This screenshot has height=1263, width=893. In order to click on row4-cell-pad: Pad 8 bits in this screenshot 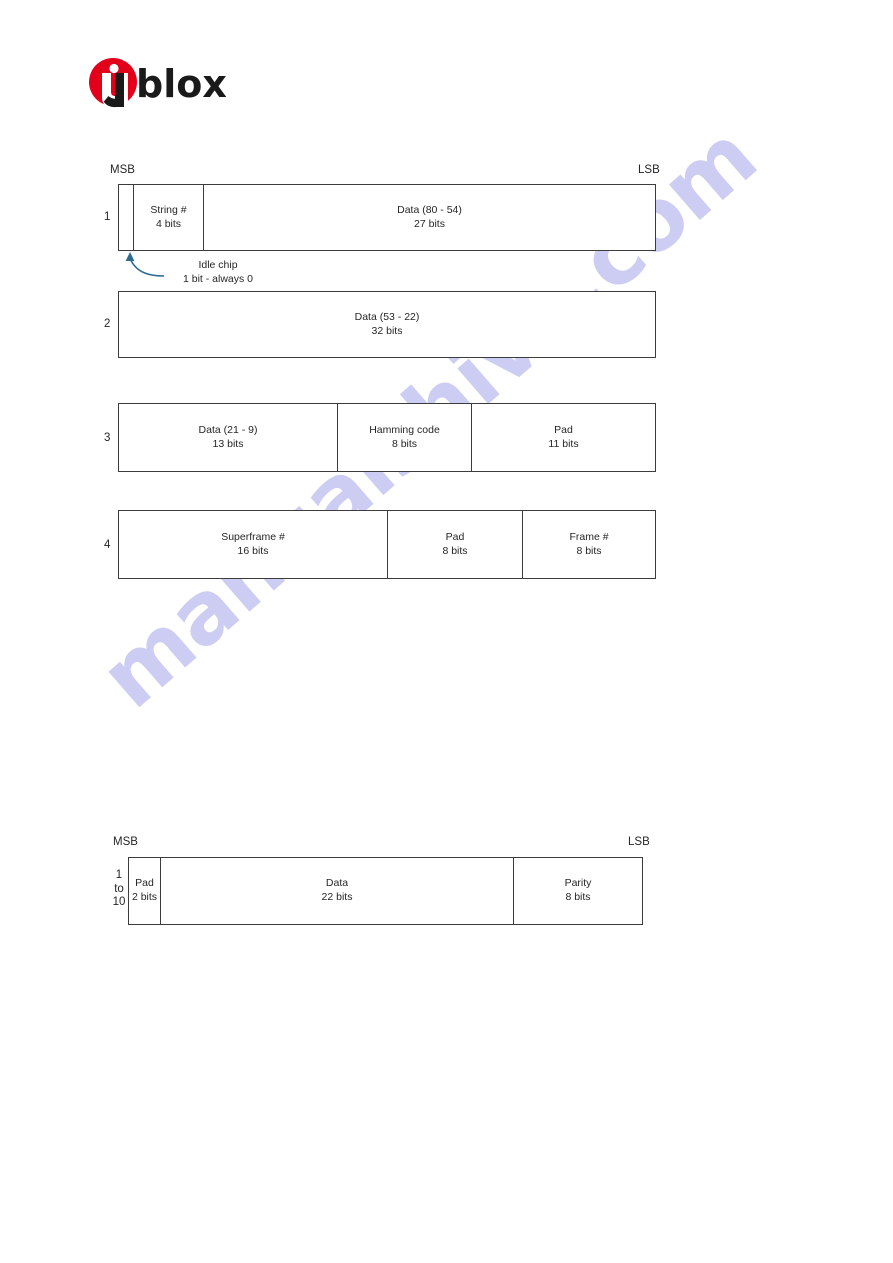, I will do `click(455, 544)`.